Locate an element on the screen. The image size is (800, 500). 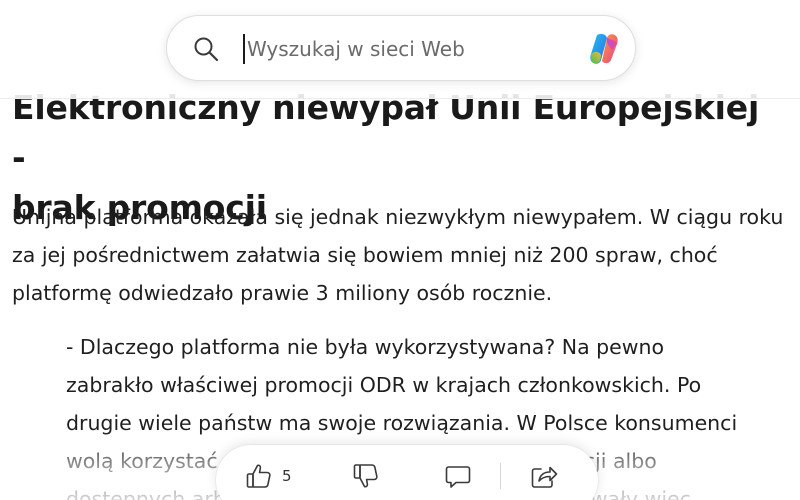
action-divider is located at coordinates (500, 476).